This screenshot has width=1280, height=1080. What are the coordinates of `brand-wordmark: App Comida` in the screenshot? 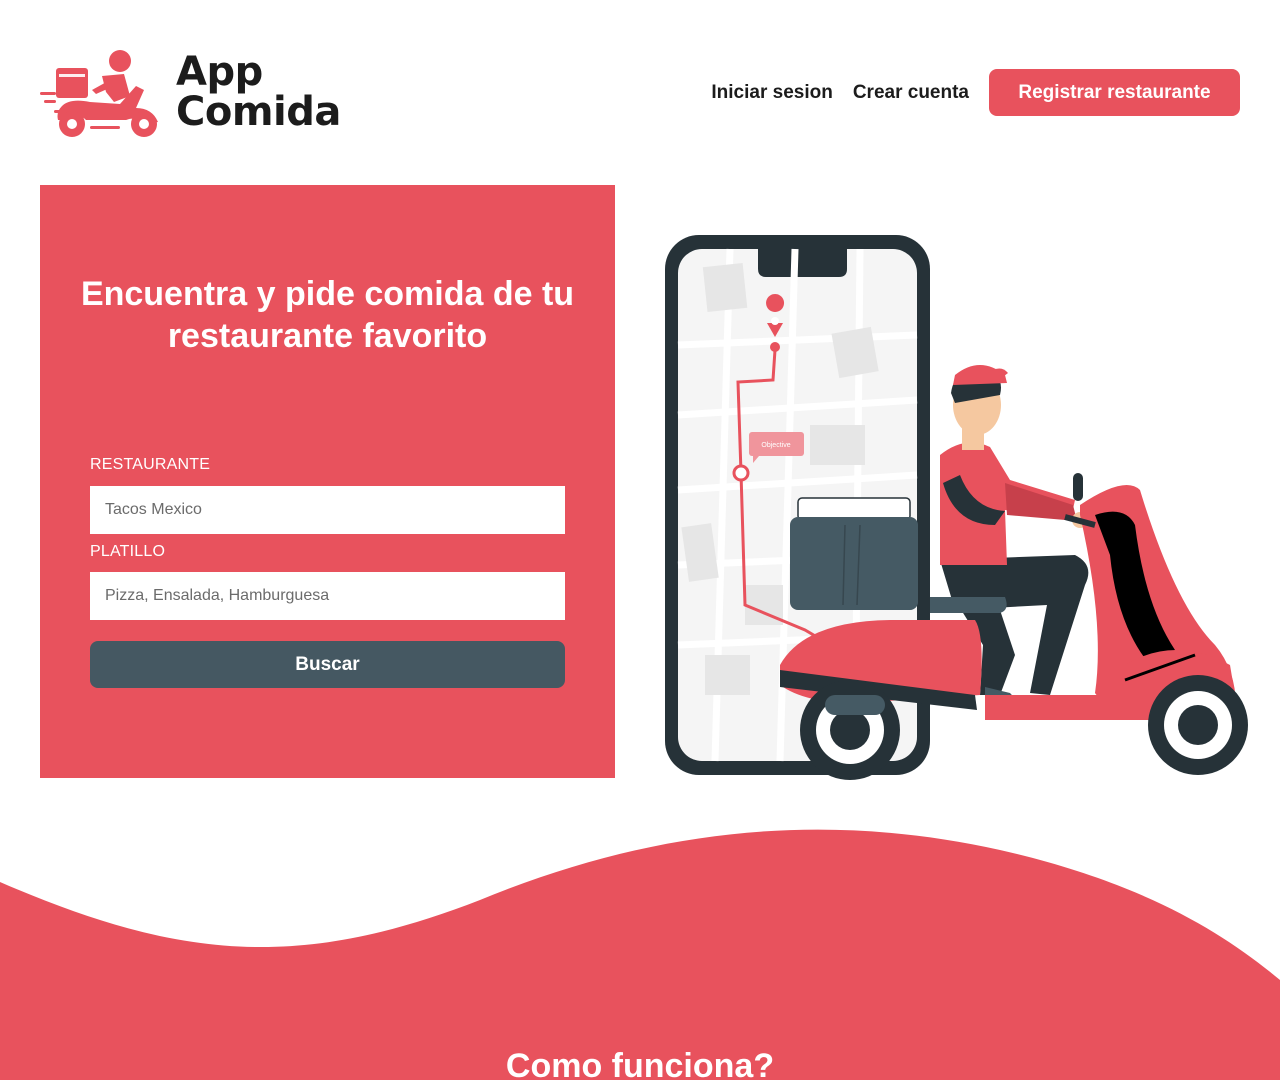 It's located at (258, 92).